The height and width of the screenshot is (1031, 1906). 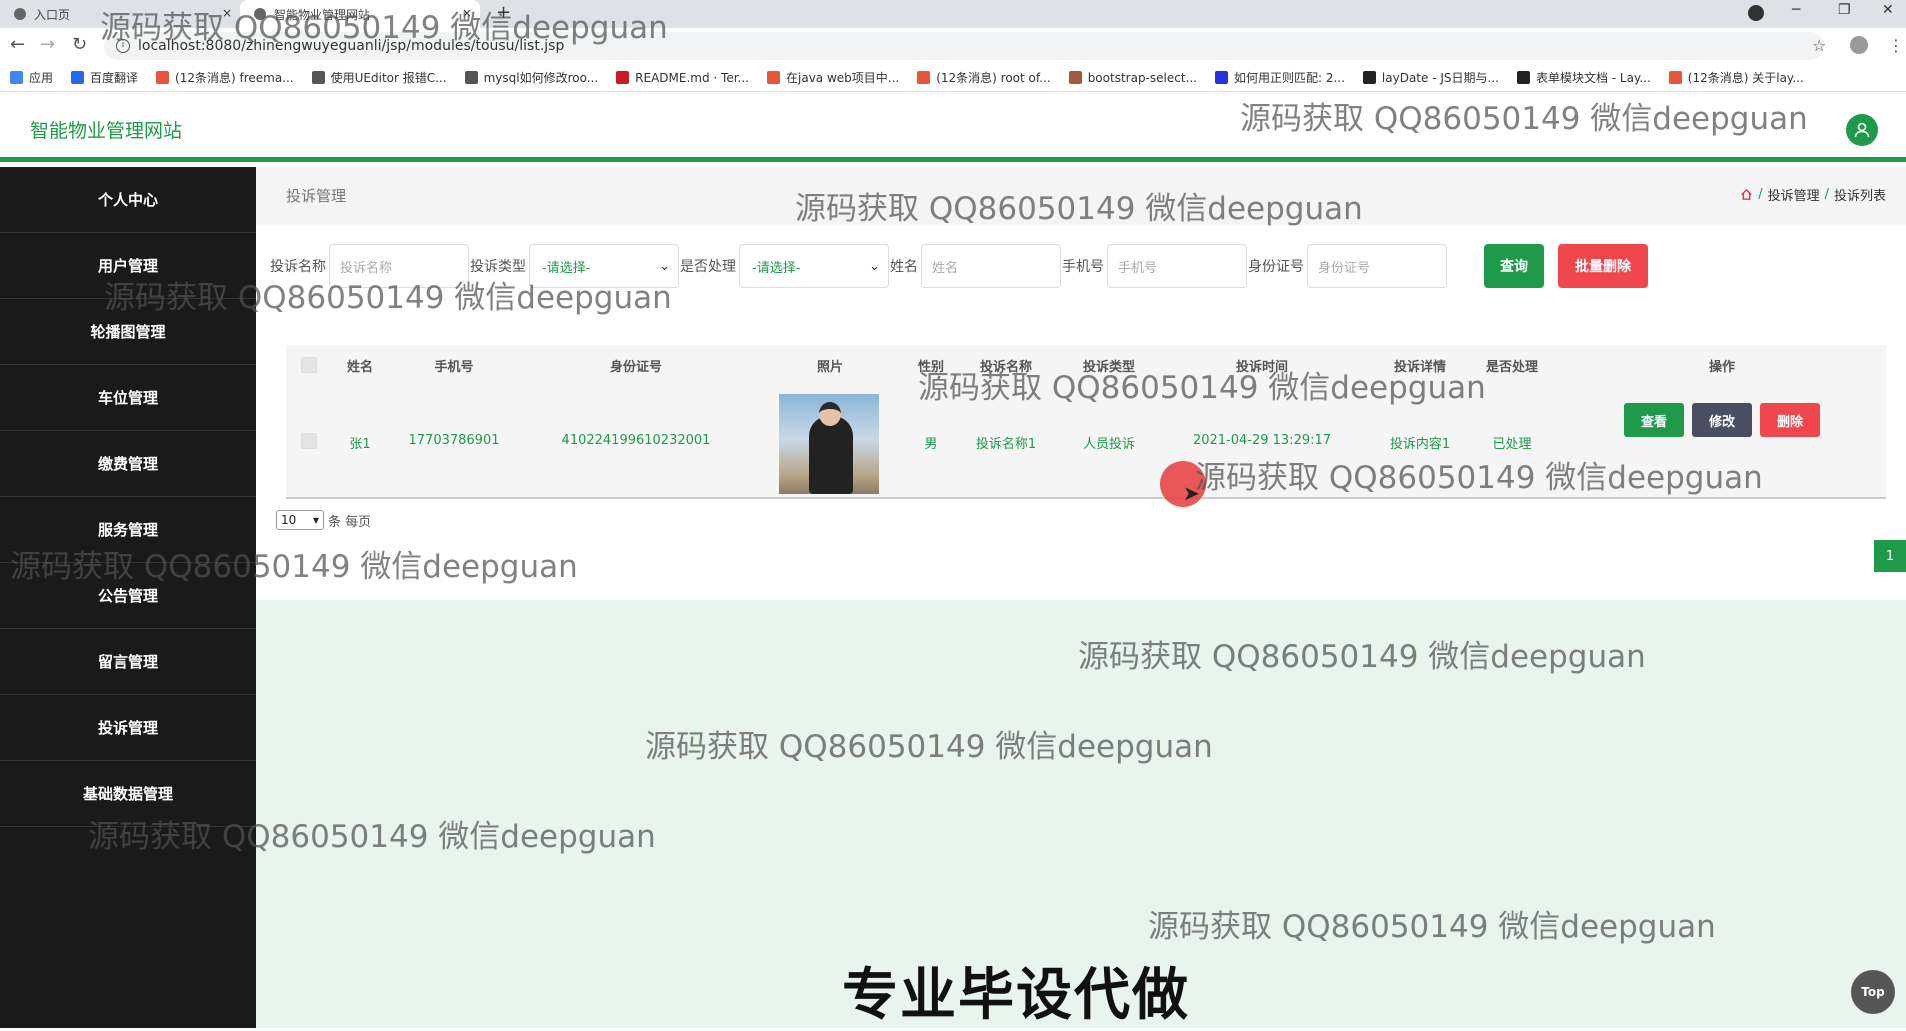 What do you see at coordinates (120, 14) in the screenshot?
I see `browser-tab-entry: 入口页 ×` at bounding box center [120, 14].